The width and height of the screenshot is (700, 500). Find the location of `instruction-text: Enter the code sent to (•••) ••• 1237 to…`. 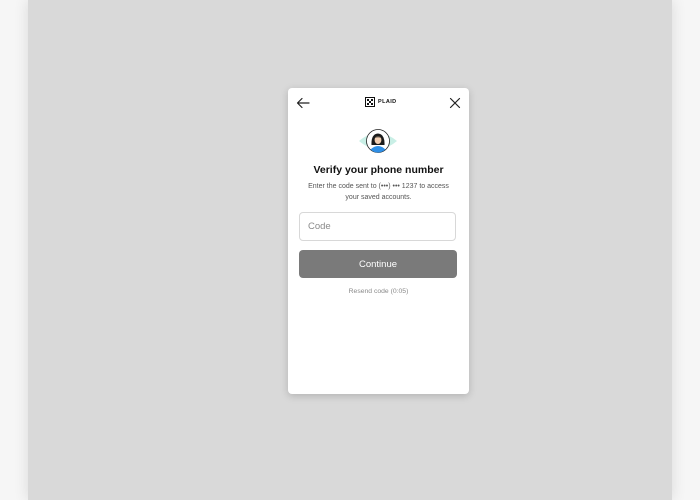

instruction-text: Enter the code sent to (•••) ••• 1237 to… is located at coordinates (378, 192).